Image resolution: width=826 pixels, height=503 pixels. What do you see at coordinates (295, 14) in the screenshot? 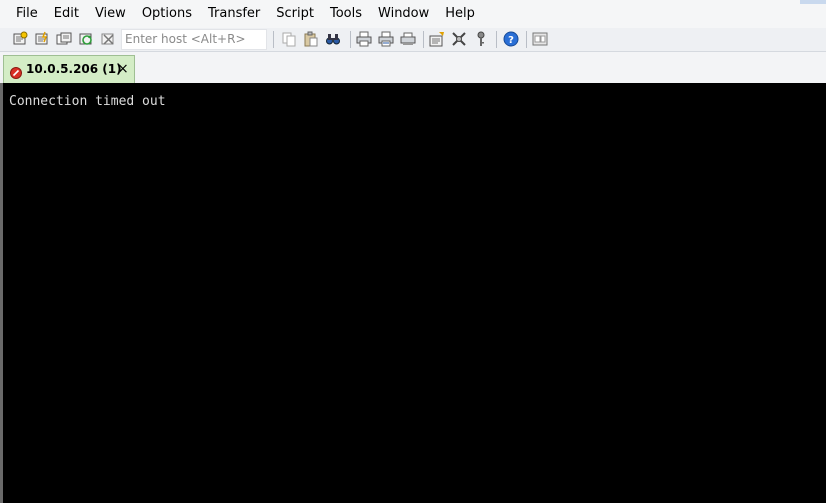
I see `menu-script: Script` at bounding box center [295, 14].